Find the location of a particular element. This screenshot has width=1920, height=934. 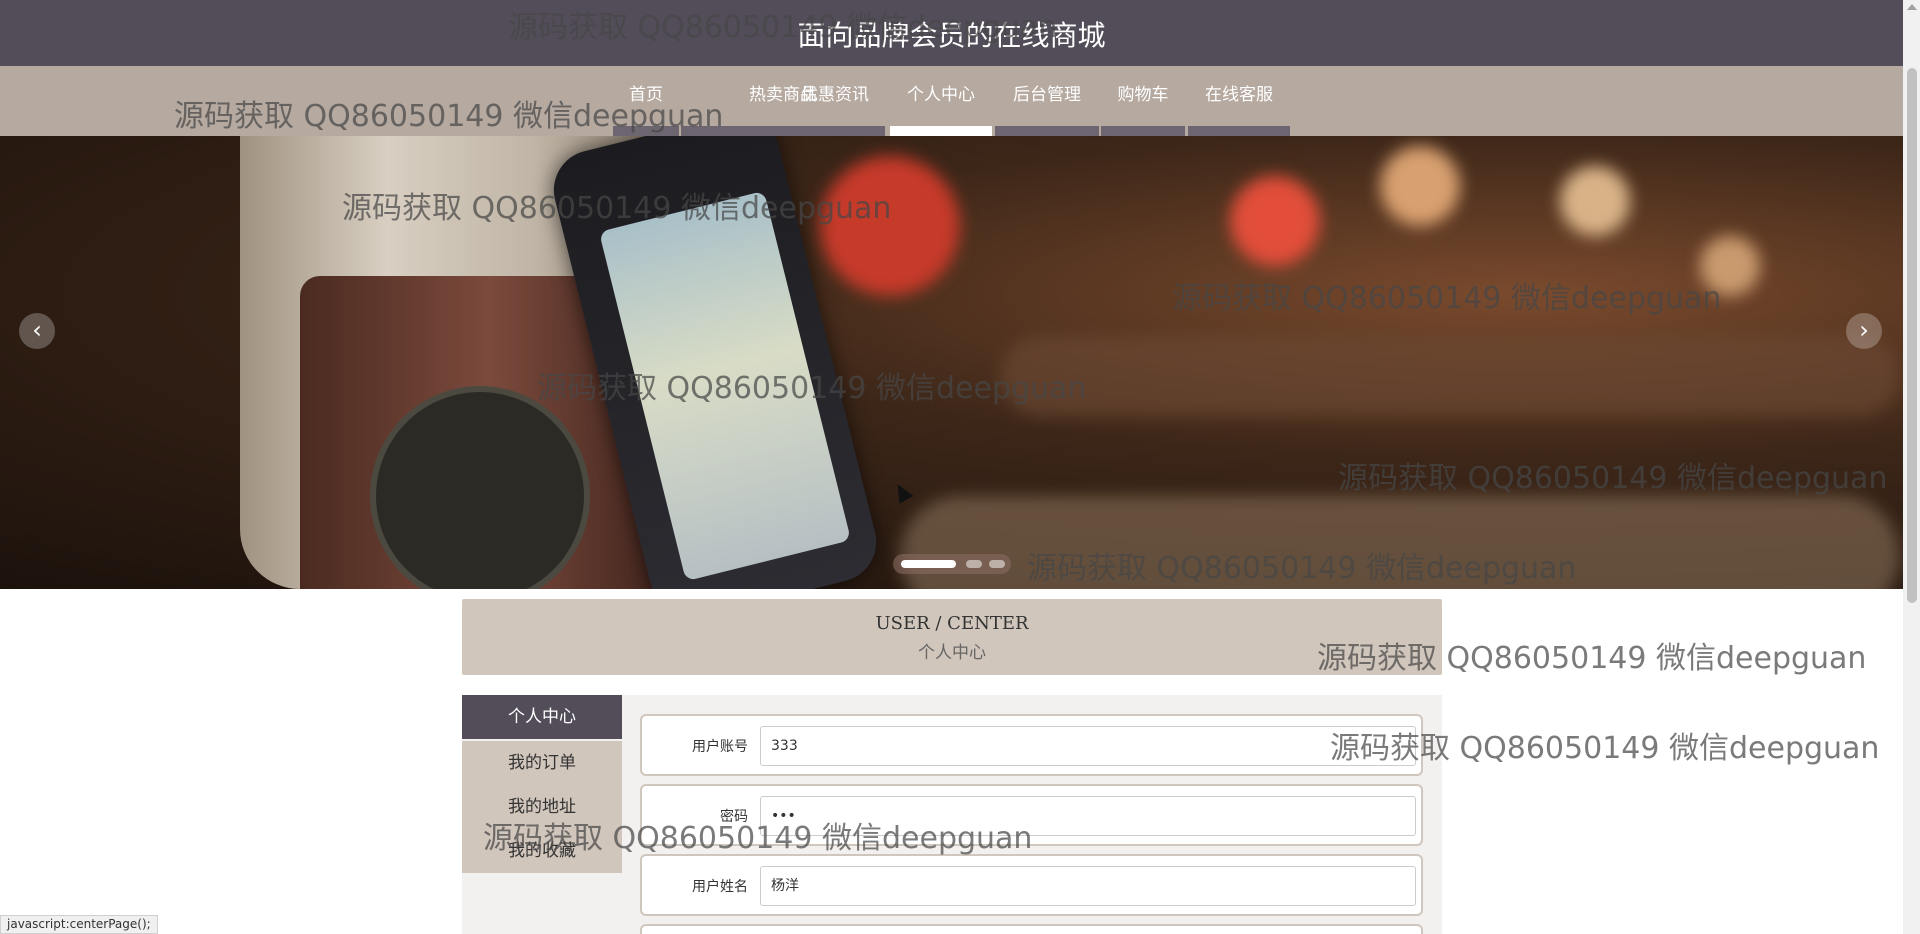

nav-item-label: 个人中心 is located at coordinates (941, 95).